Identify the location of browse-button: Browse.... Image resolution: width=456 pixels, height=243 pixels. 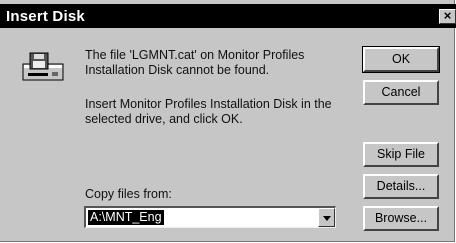
(401, 218).